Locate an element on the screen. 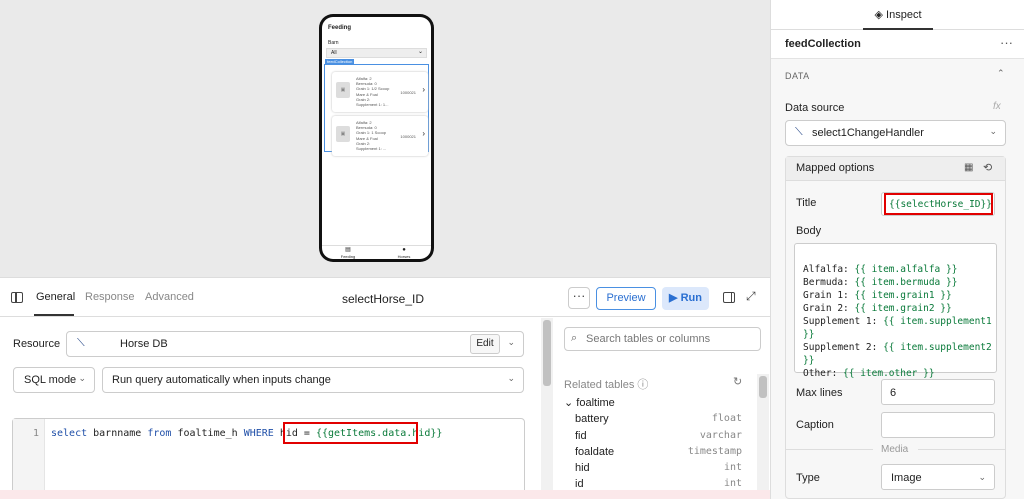  feeding-icon: ▤ is located at coordinates (348, 250).